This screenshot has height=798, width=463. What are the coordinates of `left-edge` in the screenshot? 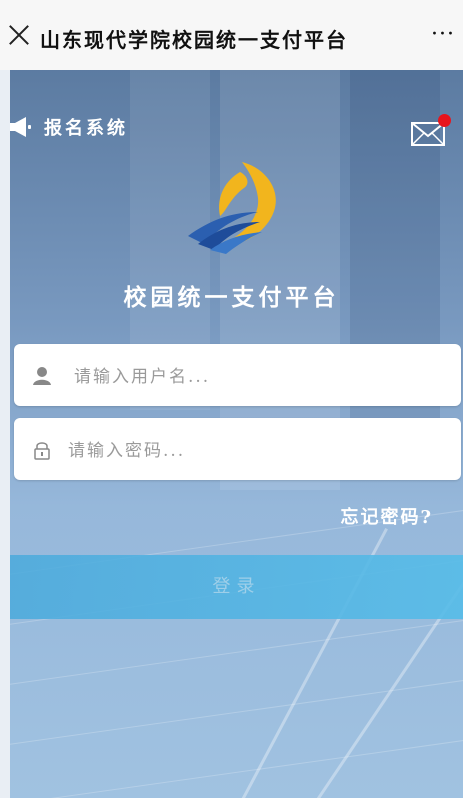 It's located at (5, 434).